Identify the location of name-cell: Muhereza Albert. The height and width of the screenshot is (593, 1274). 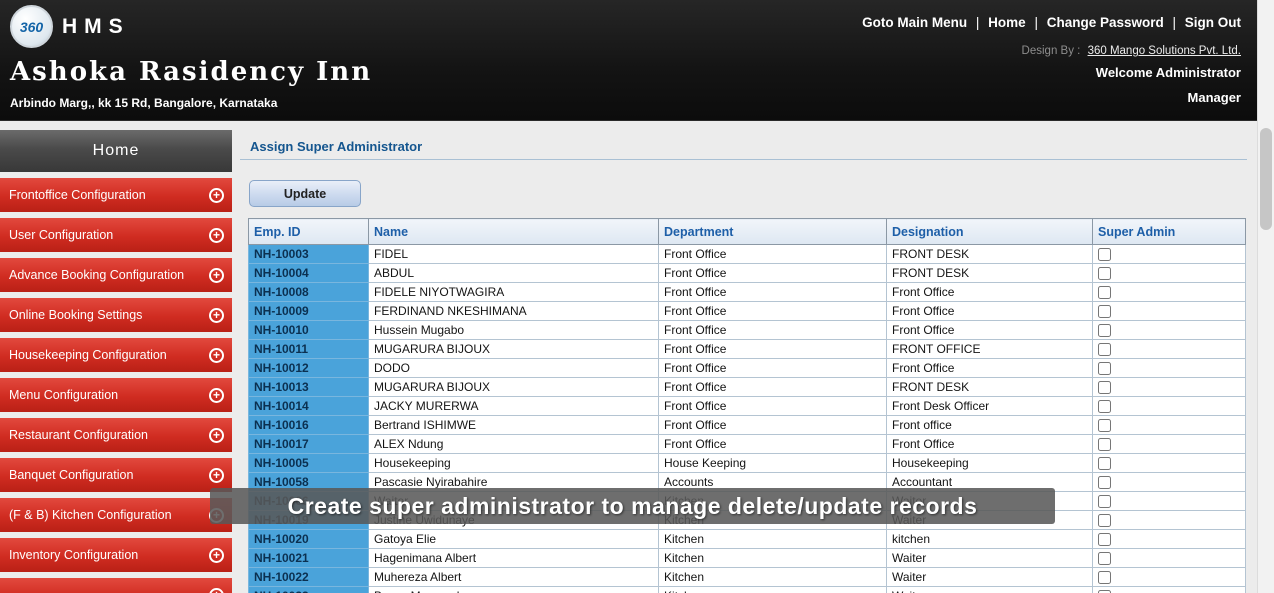
(513, 577).